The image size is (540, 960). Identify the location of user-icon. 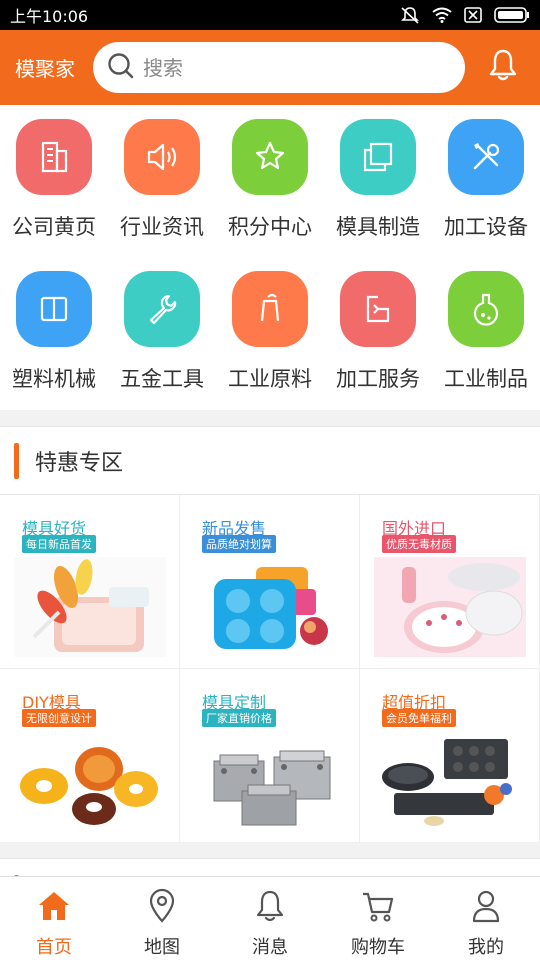
(486, 906).